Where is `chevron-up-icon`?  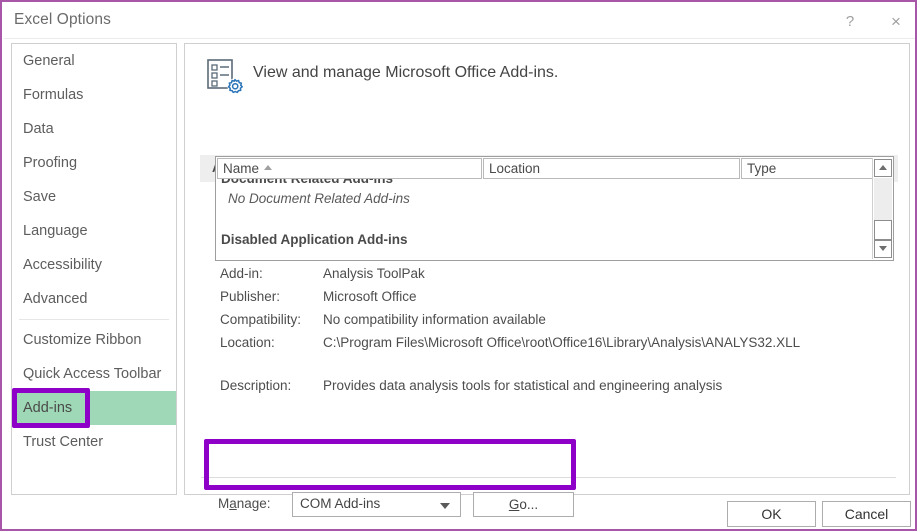 chevron-up-icon is located at coordinates (883, 167).